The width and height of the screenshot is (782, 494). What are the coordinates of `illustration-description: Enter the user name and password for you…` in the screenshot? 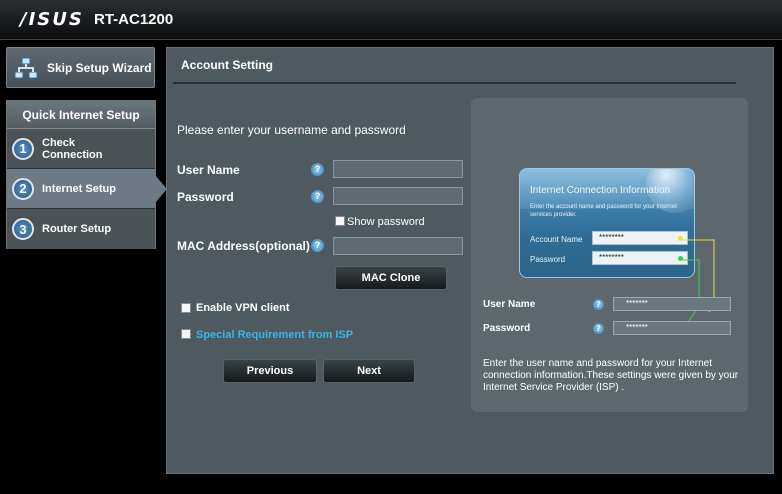 It's located at (611, 375).